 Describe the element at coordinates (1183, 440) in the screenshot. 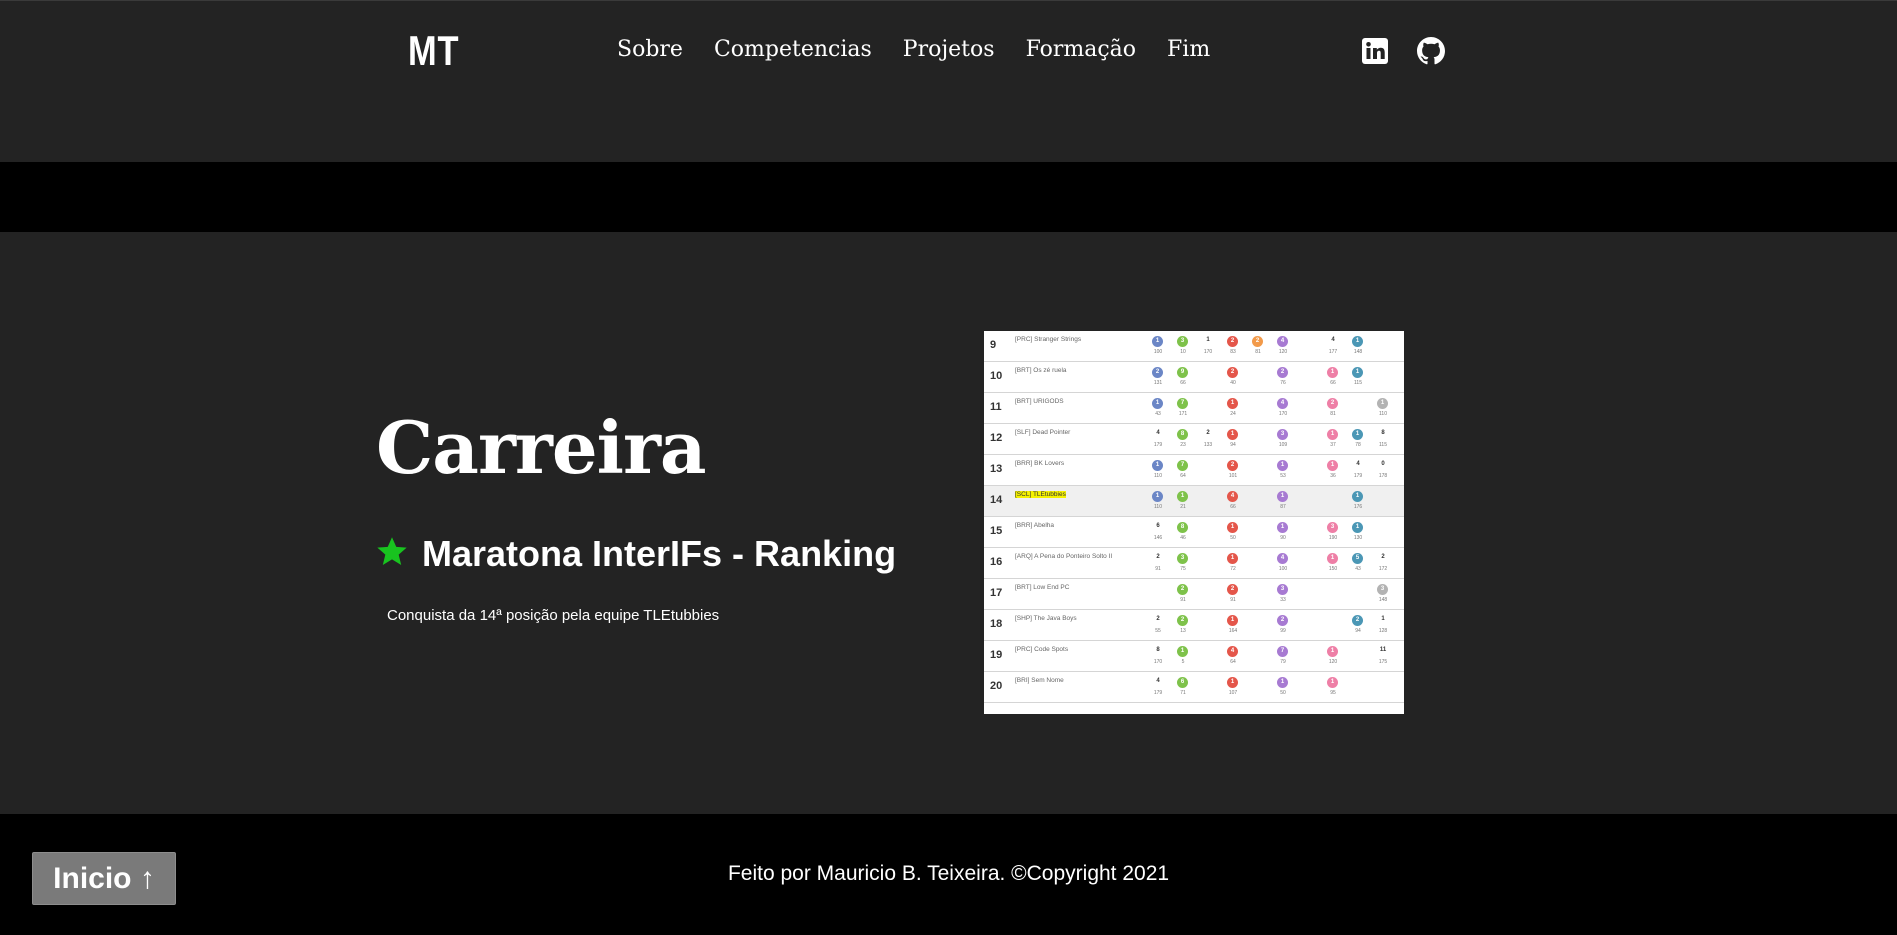

I see `ranking-cell: 8 23` at that location.